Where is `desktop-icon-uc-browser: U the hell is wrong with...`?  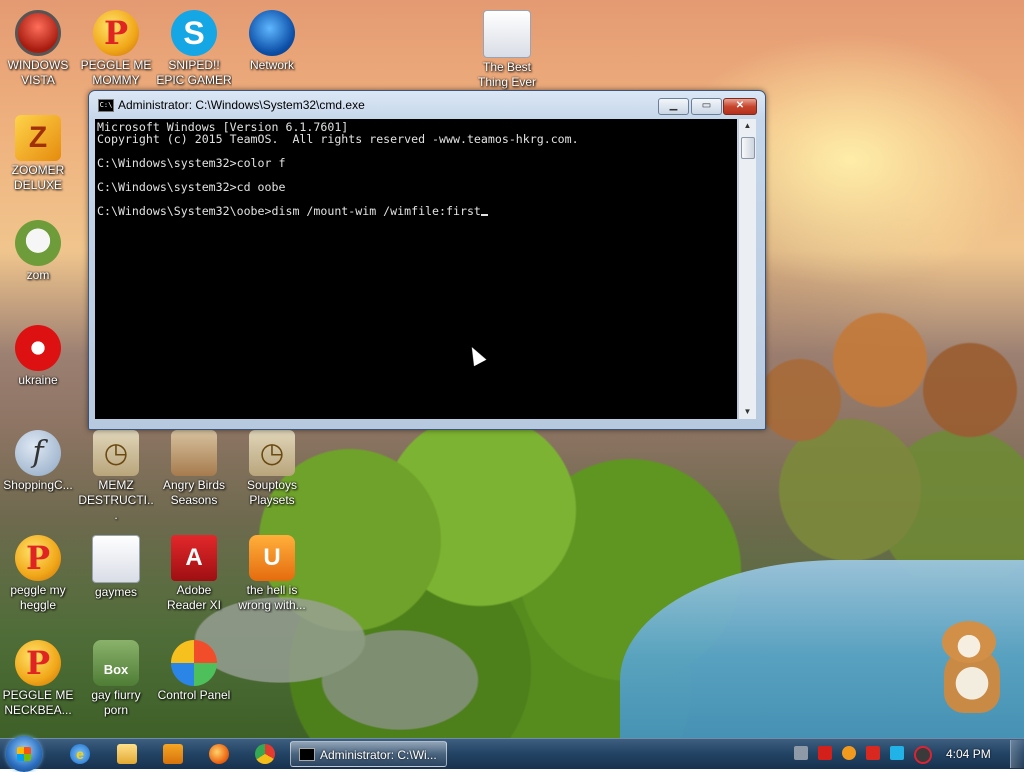
desktop-icon-uc-browser: U the hell is wrong with... is located at coordinates (272, 581).